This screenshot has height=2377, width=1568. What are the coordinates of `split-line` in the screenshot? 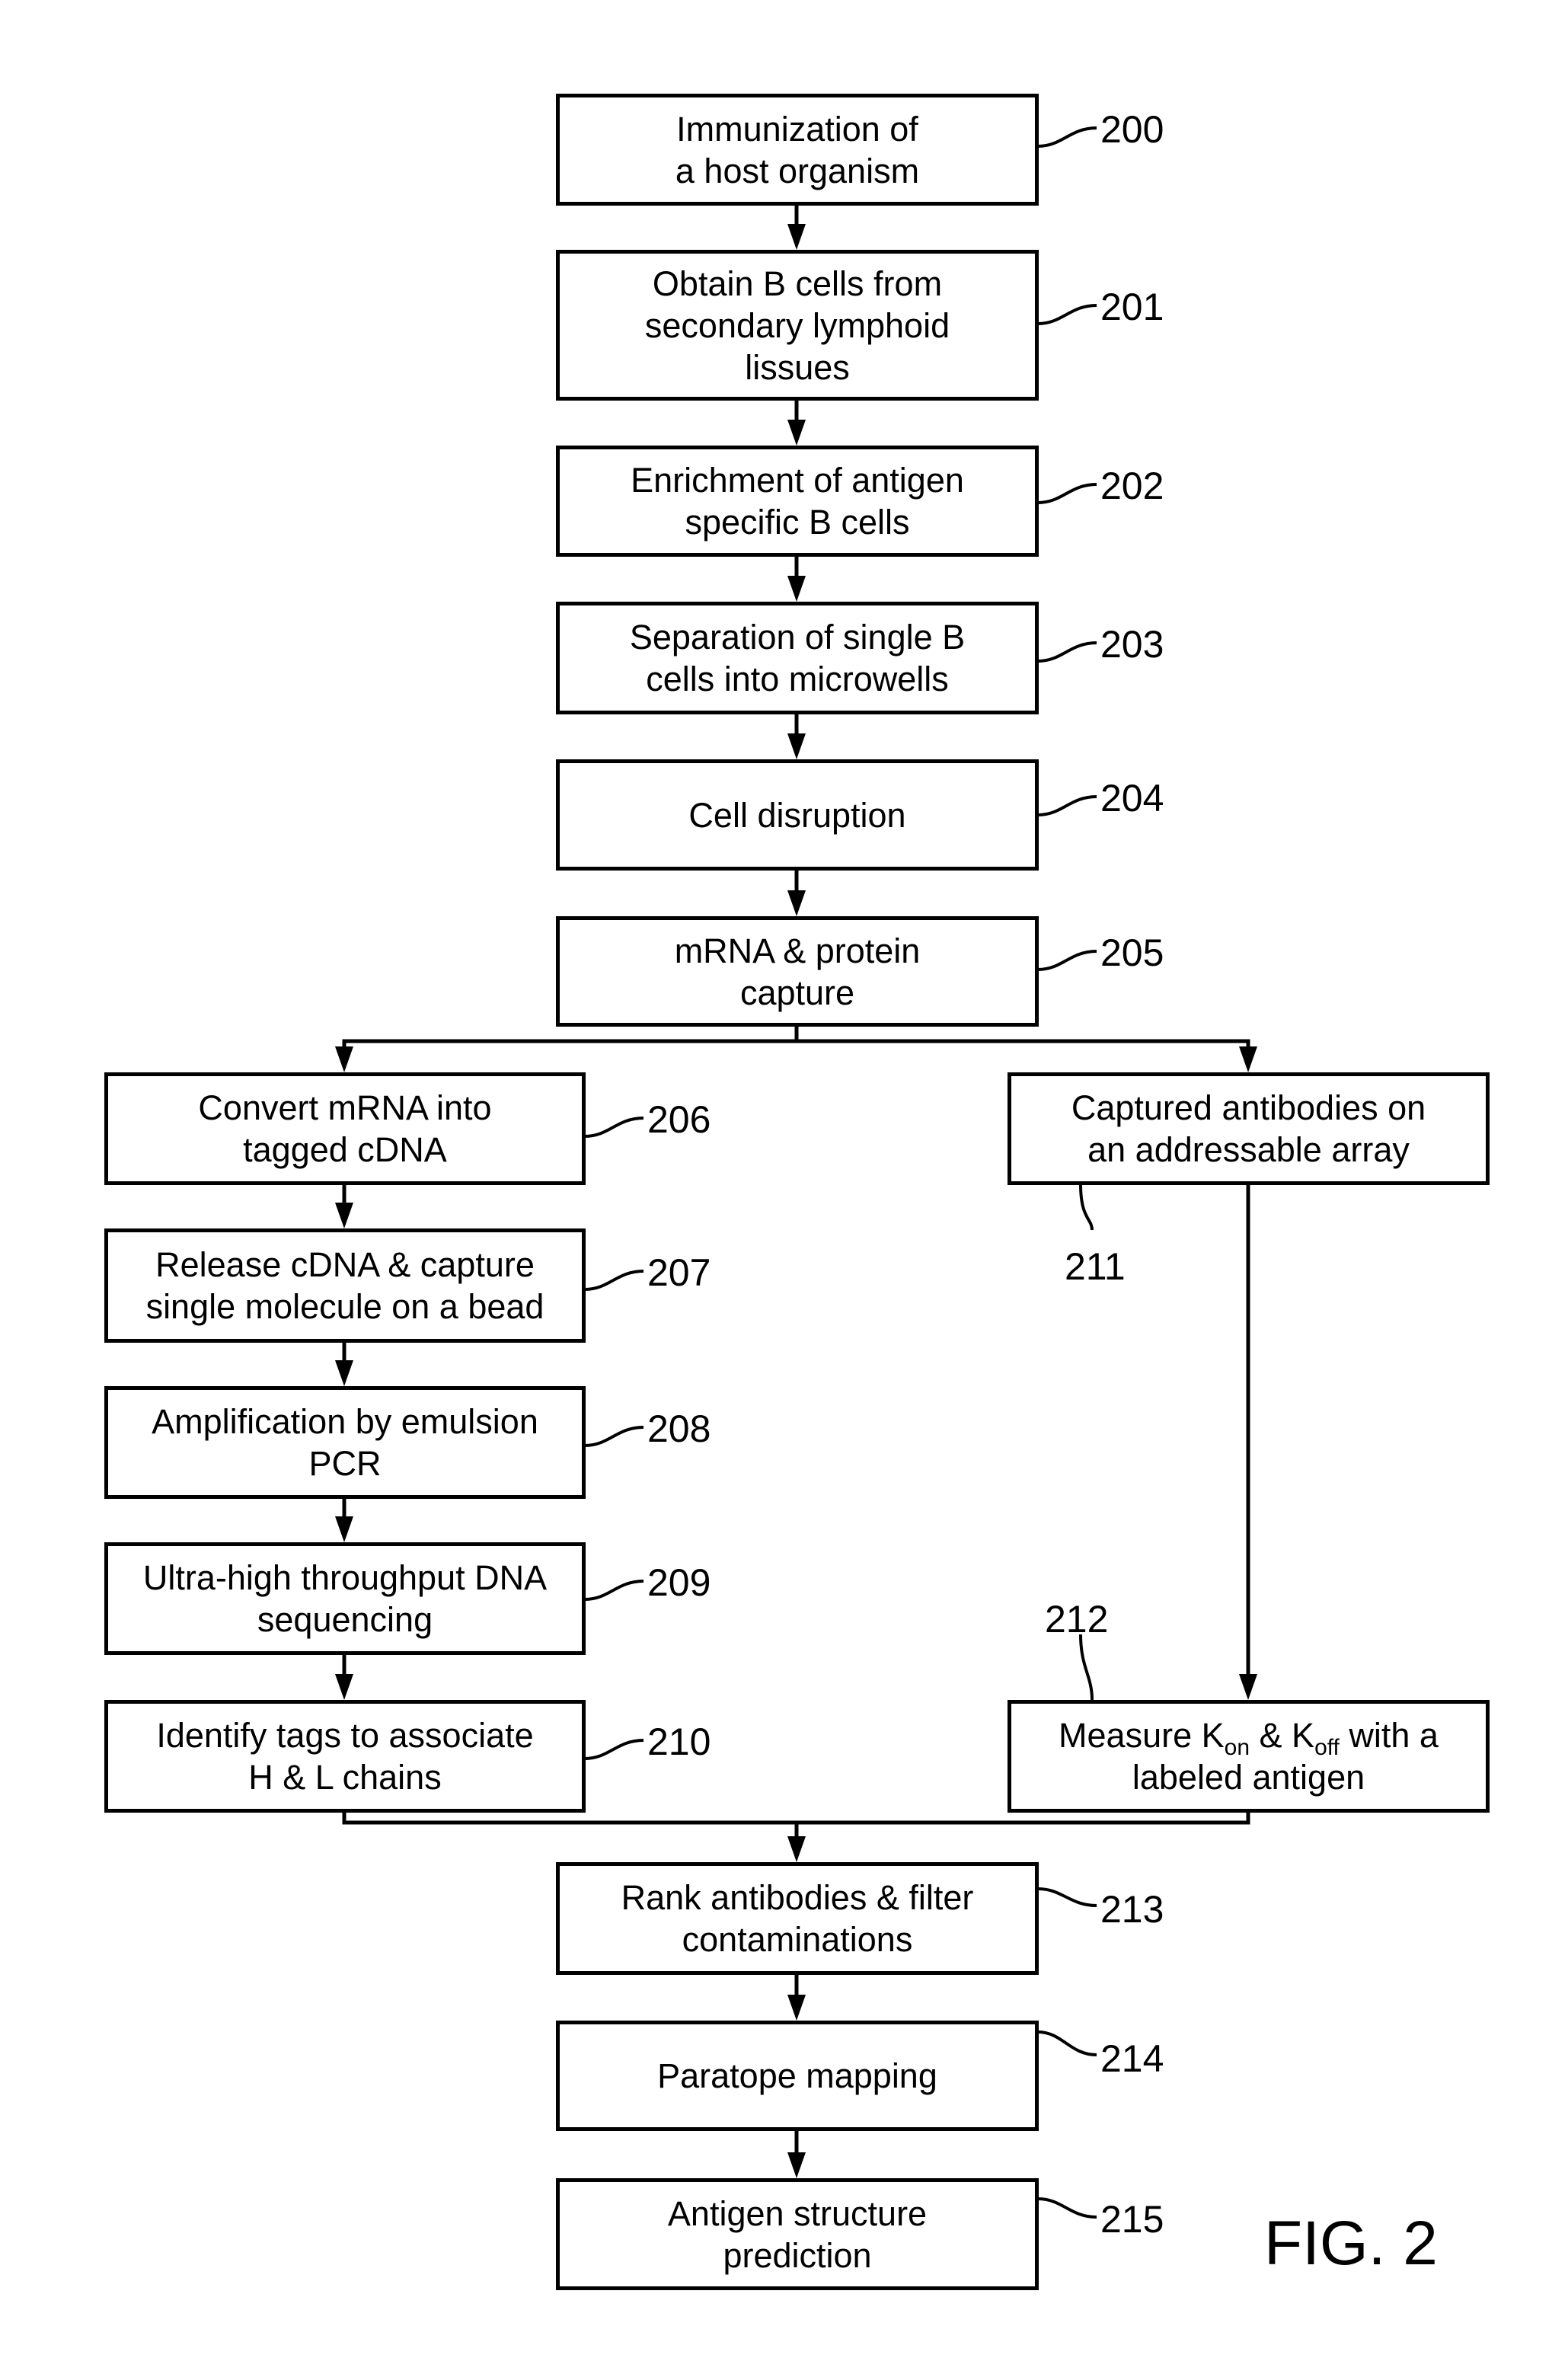 It's located at (796, 1045).